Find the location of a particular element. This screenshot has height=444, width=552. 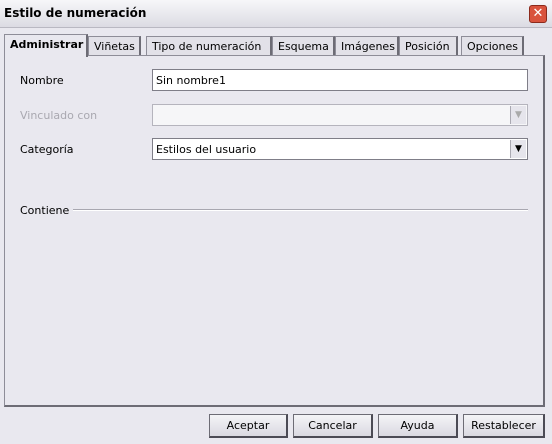

contiene-divider is located at coordinates (300, 210).